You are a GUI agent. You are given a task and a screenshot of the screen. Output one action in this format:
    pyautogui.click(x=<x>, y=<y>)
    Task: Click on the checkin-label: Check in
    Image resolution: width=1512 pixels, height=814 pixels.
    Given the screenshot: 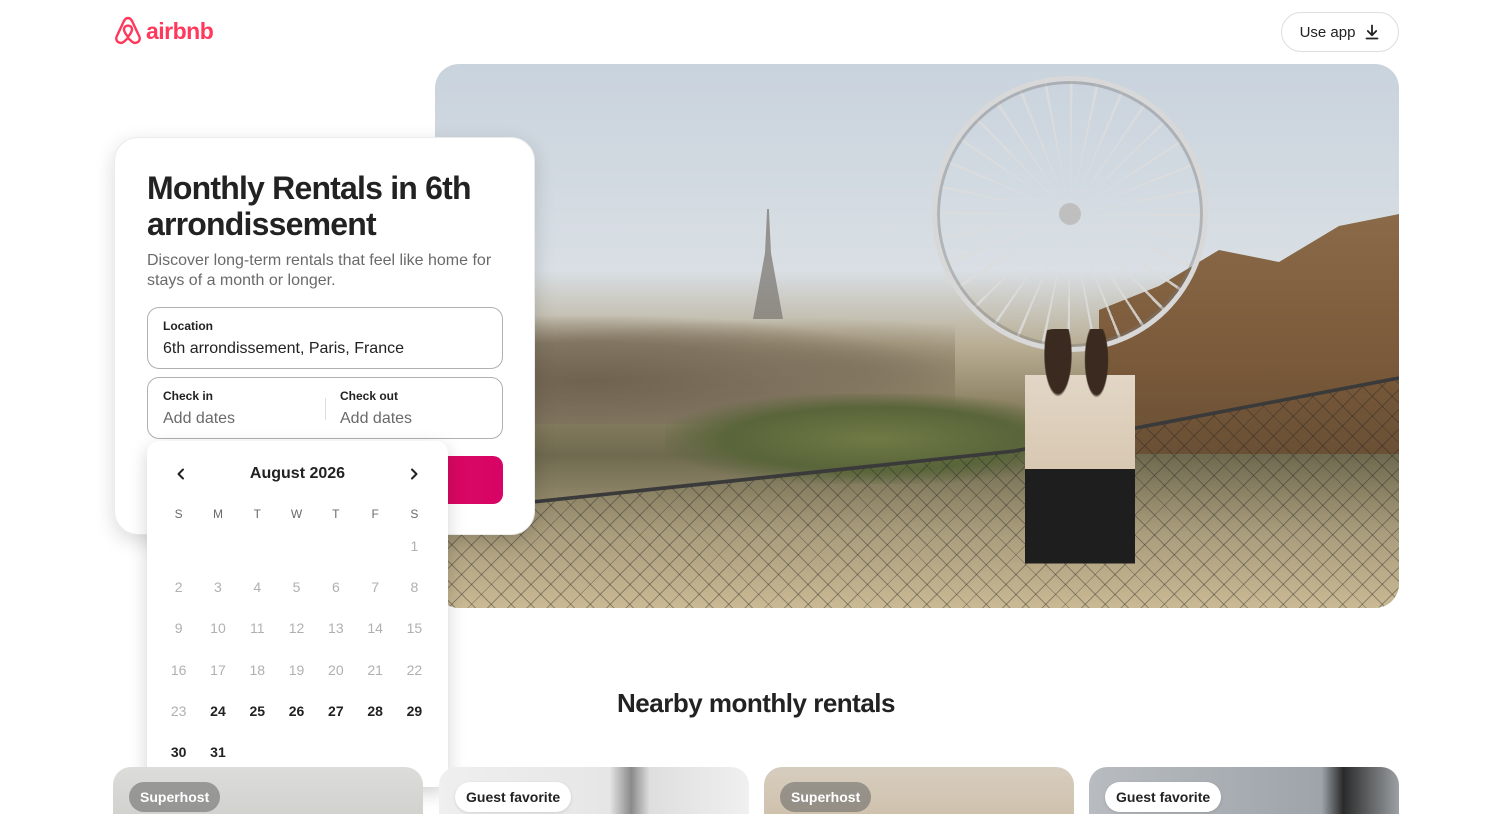 What is the action you would take?
    pyautogui.click(x=188, y=396)
    